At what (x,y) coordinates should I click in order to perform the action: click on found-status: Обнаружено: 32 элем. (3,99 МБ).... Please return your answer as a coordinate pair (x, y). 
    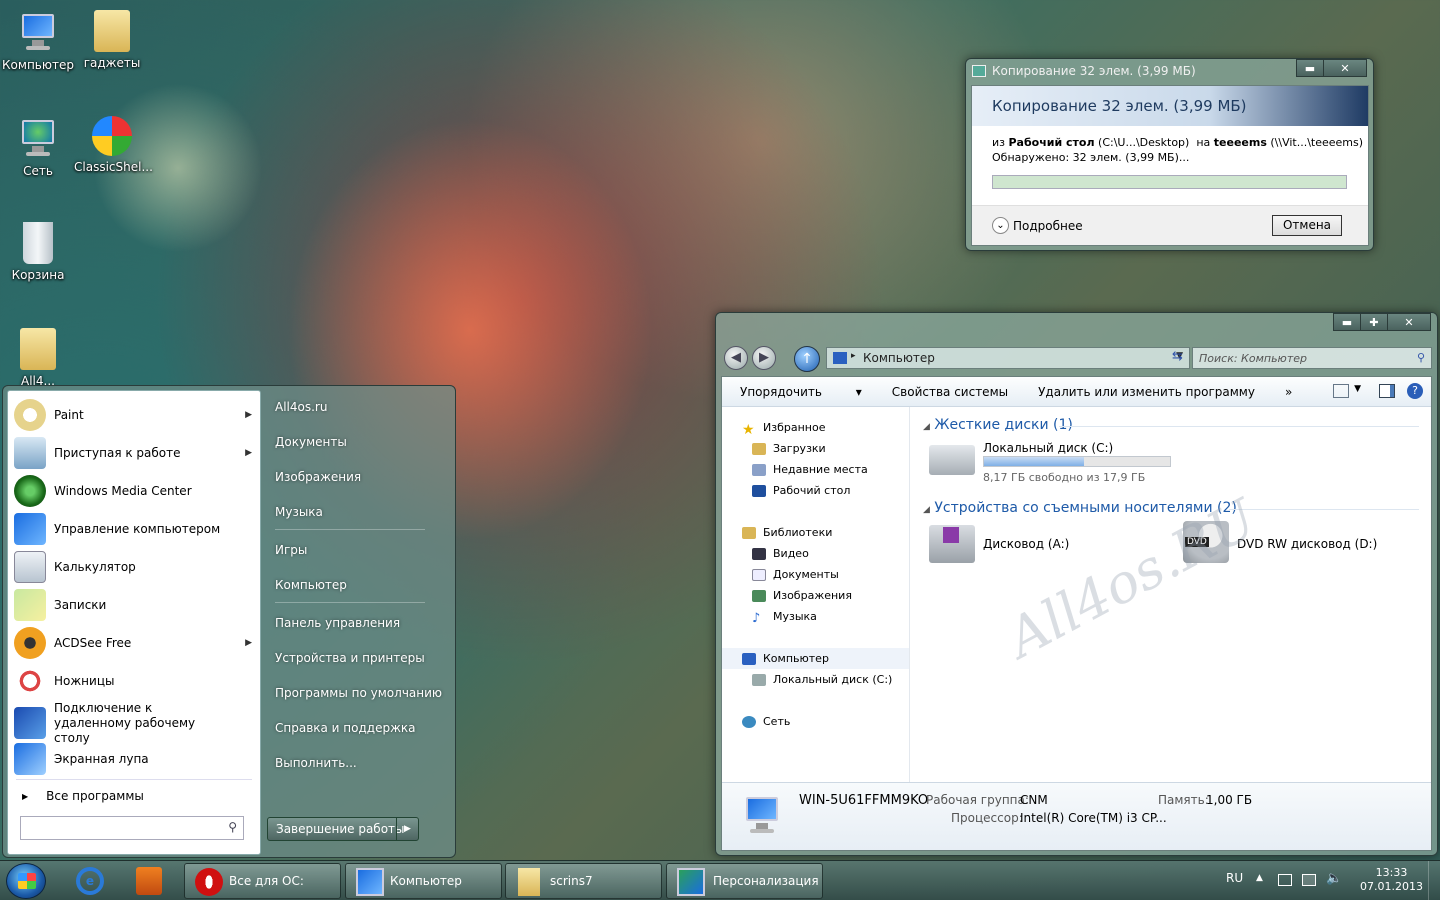
    Looking at the image, I should click on (1091, 157).